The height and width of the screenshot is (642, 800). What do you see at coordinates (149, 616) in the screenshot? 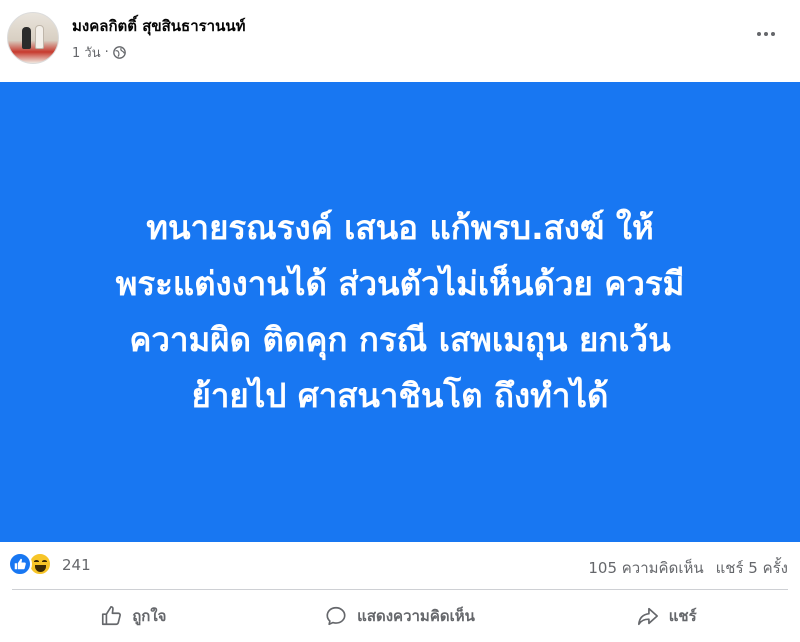
I see `like-label: ถูกใจ` at bounding box center [149, 616].